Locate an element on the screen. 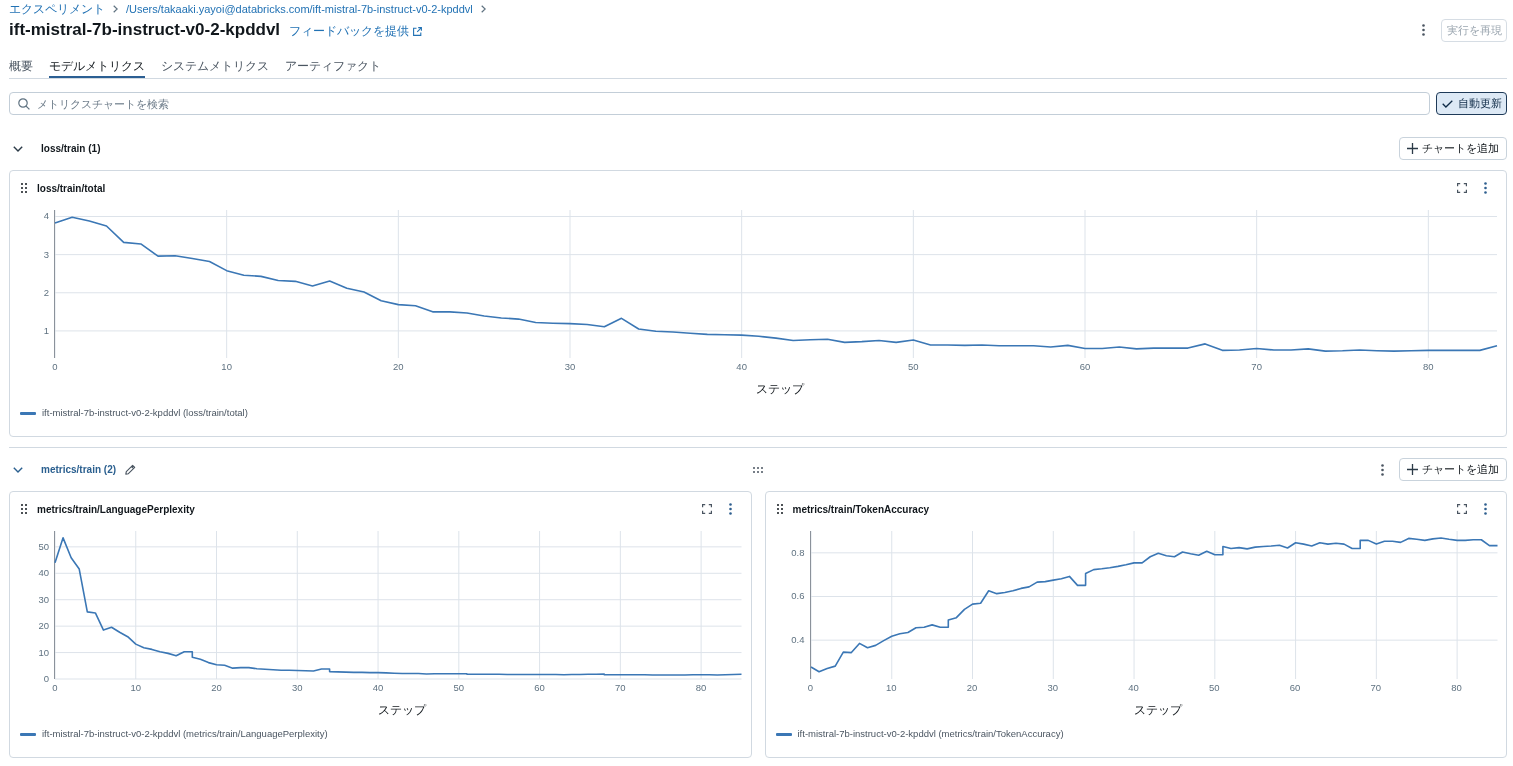 This screenshot has height=766, width=1513. y-tick-label: 2 is located at coordinates (46, 292).